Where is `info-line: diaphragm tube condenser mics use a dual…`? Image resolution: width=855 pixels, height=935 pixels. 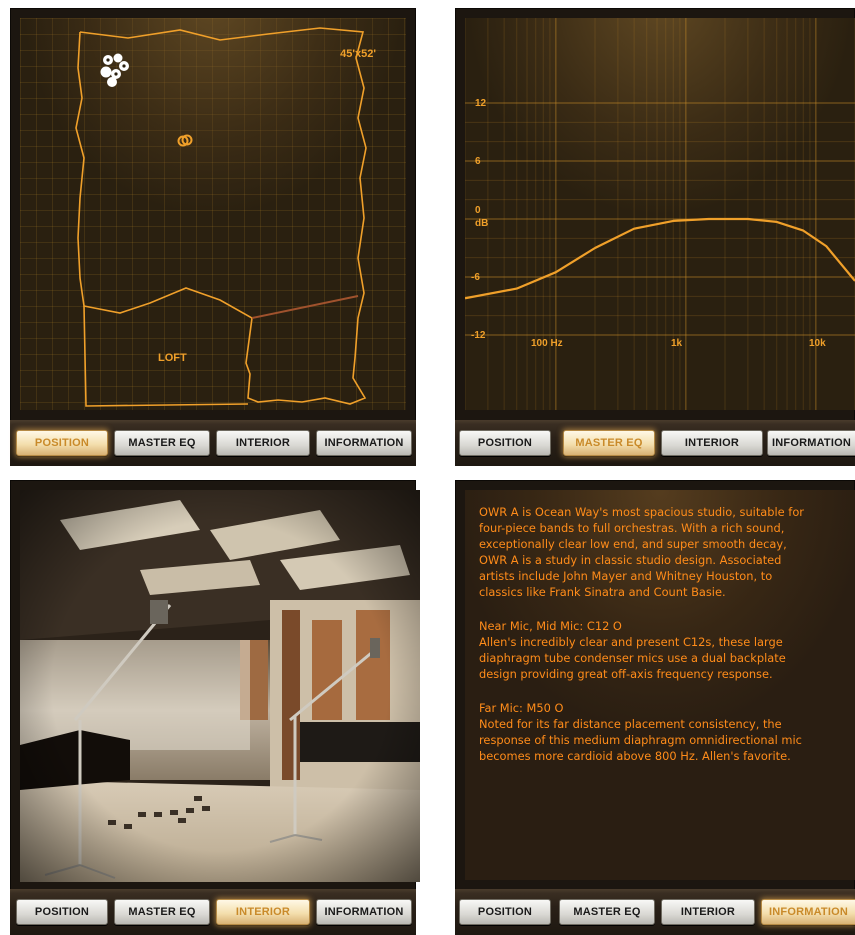
info-line: diaphragm tube condenser mics use a dual… is located at coordinates (632, 658).